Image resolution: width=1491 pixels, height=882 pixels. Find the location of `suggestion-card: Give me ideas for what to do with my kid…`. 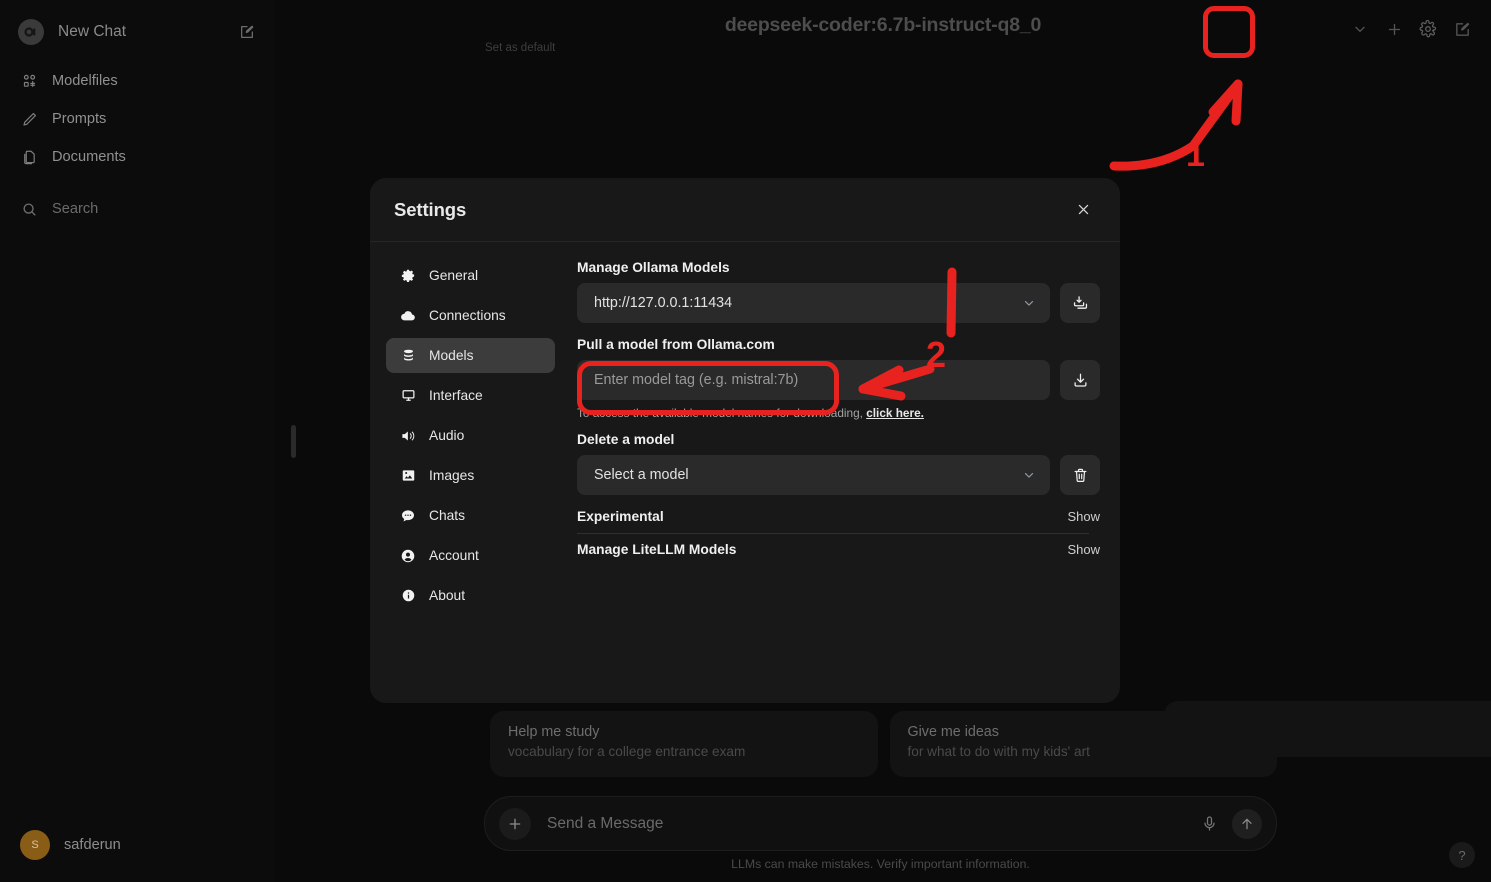

suggestion-card: Give me ideas for what to do with my kid… is located at coordinates (1083, 744).